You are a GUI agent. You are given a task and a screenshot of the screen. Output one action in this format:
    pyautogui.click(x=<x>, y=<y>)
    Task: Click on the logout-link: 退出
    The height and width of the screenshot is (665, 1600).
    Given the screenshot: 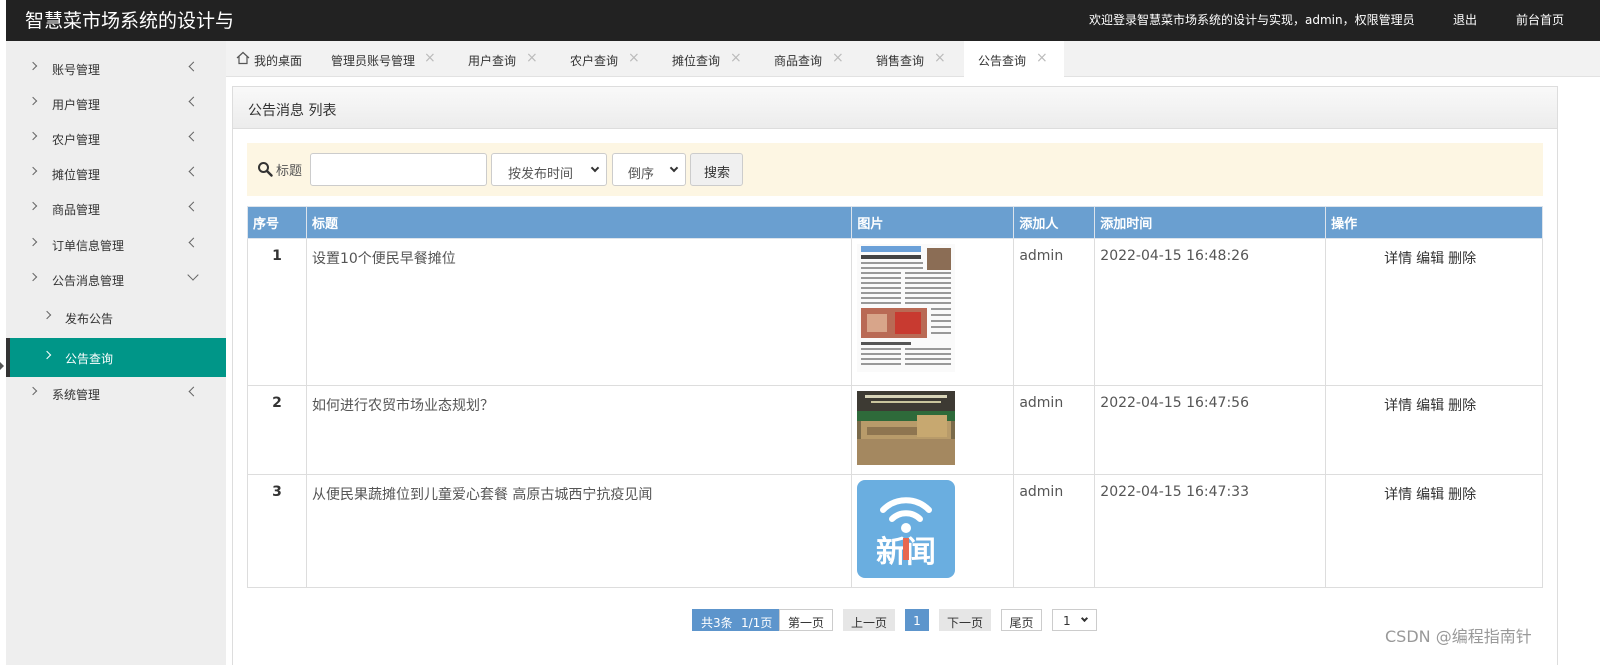 What is the action you would take?
    pyautogui.click(x=1465, y=19)
    